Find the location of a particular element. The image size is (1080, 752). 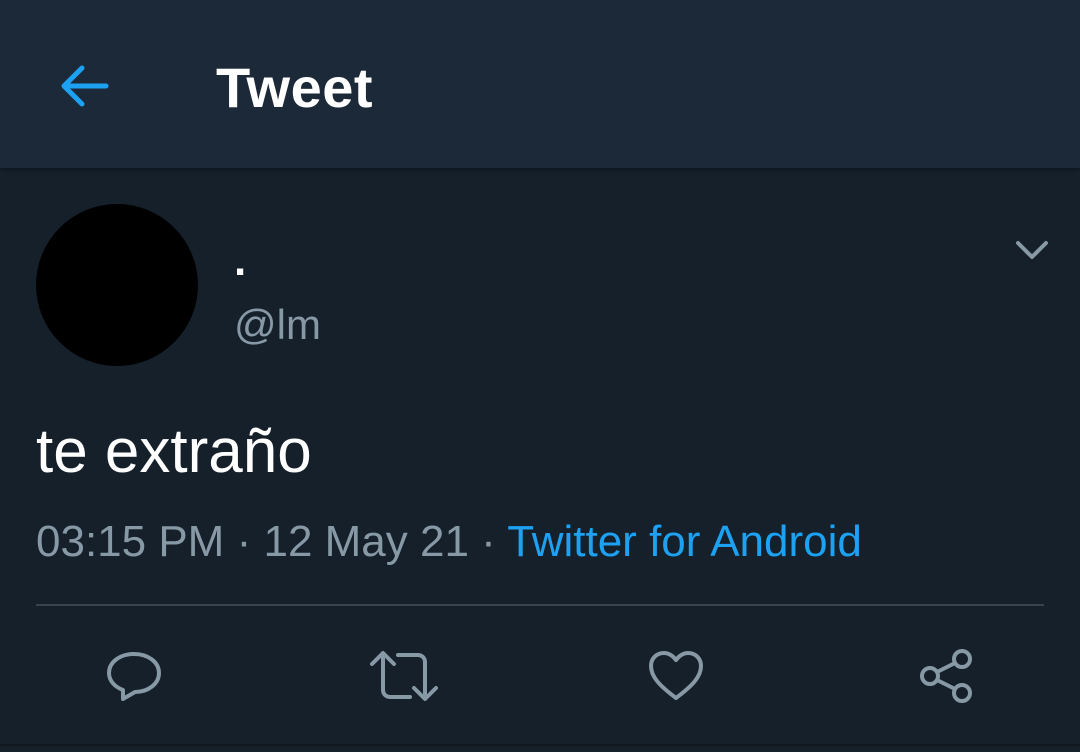

tweet-menu-button is located at coordinates (1032, 250).